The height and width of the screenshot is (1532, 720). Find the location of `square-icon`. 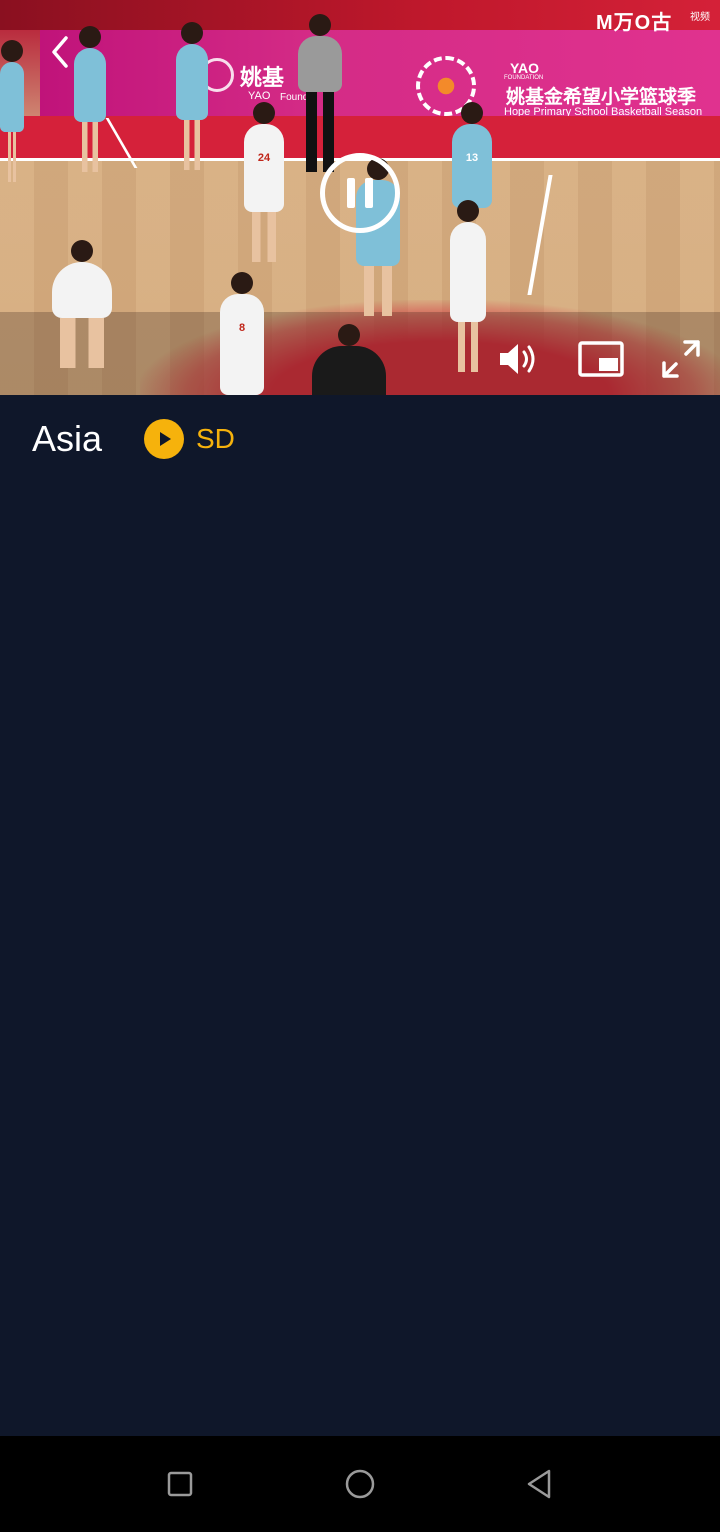

square-icon is located at coordinates (180, 1484).